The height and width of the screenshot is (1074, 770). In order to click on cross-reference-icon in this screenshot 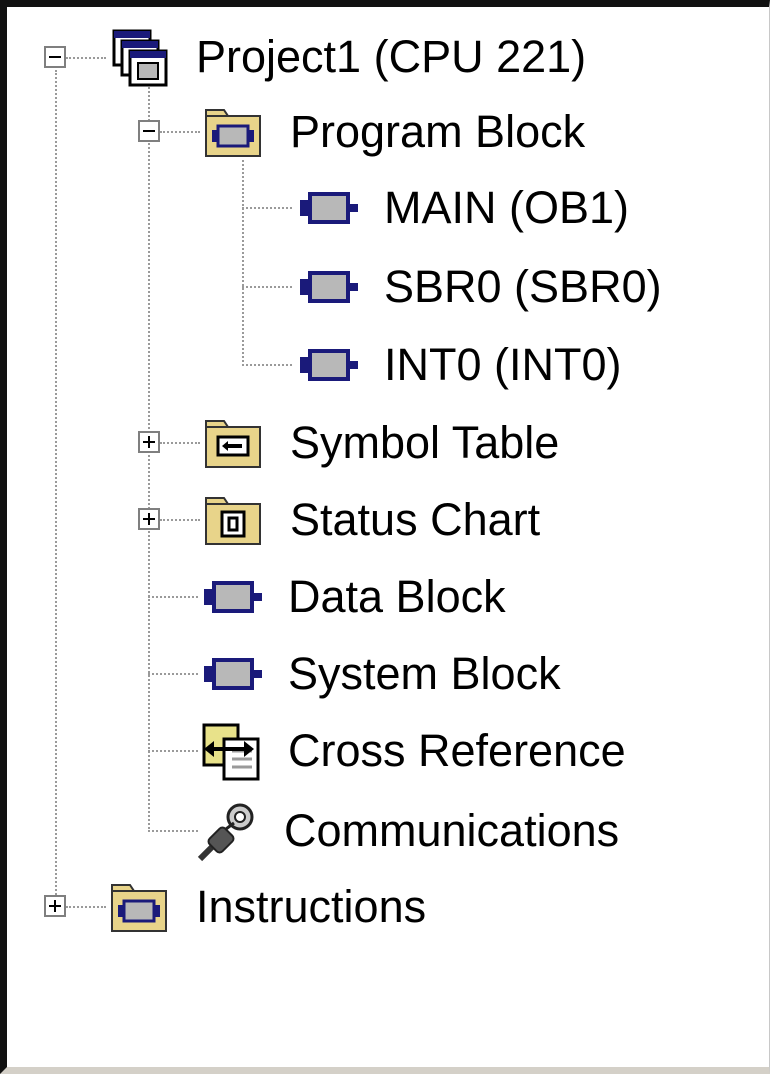, I will do `click(232, 751)`.